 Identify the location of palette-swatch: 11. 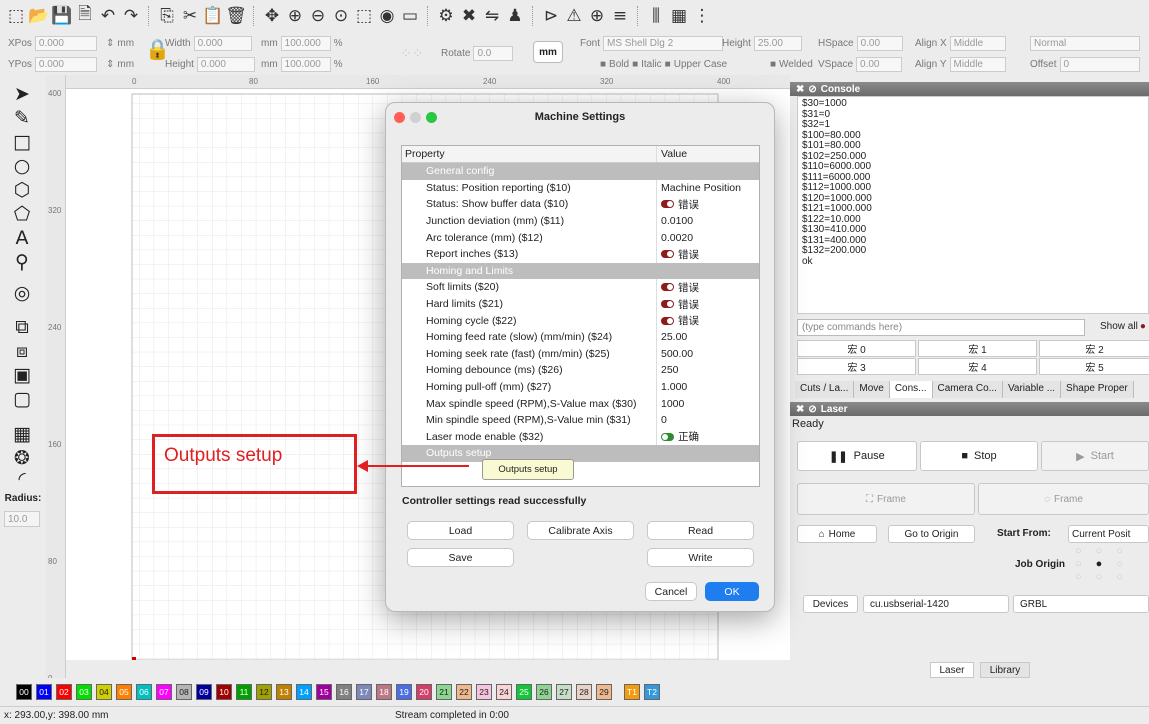
(244, 692).